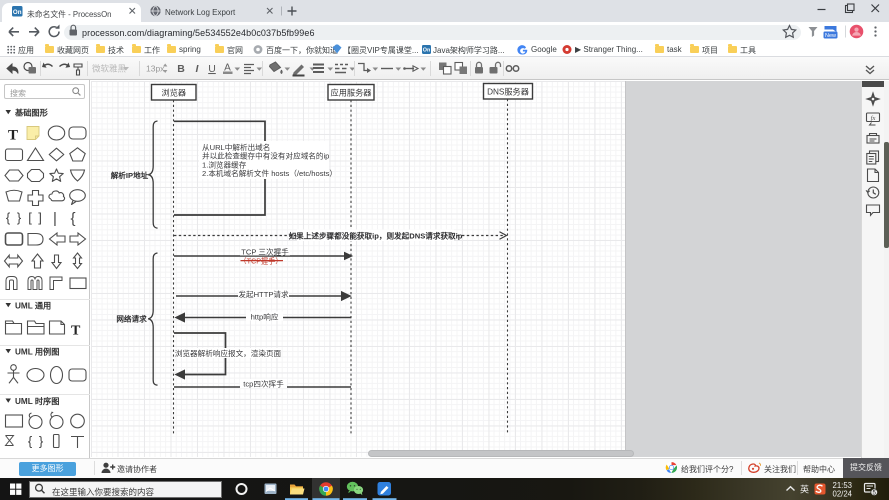 This screenshot has width=889, height=500. I want to click on svg-text: 浏览器解析响应报文，渲染页面, so click(228, 353).